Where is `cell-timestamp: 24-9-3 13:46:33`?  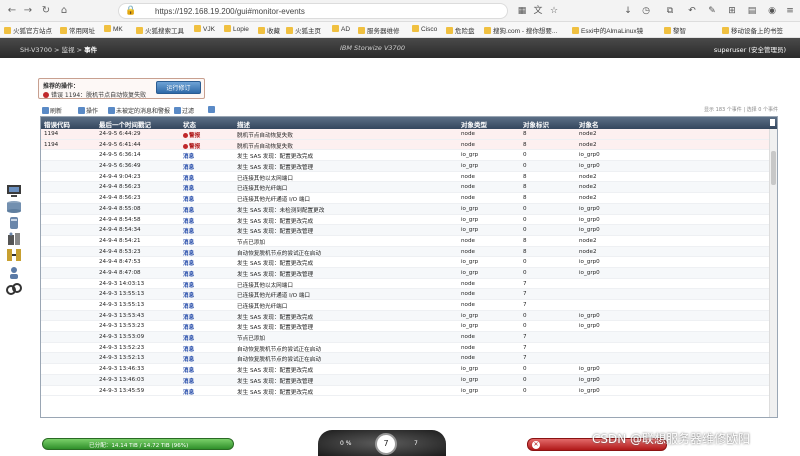
cell-timestamp: 24-9-3 13:46:33 is located at coordinates (122, 369).